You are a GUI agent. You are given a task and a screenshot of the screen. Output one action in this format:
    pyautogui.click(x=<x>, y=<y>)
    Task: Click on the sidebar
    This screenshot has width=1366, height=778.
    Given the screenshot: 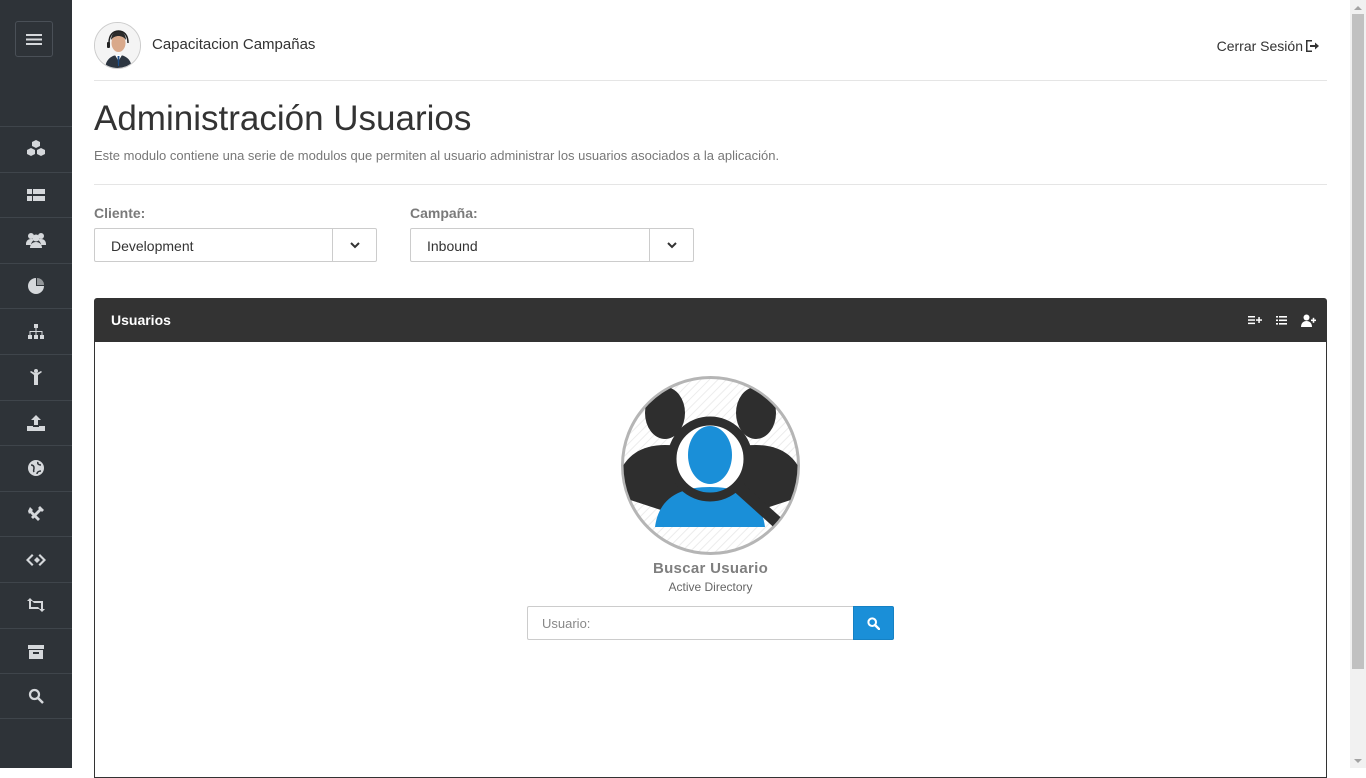 What is the action you would take?
    pyautogui.click(x=36, y=384)
    